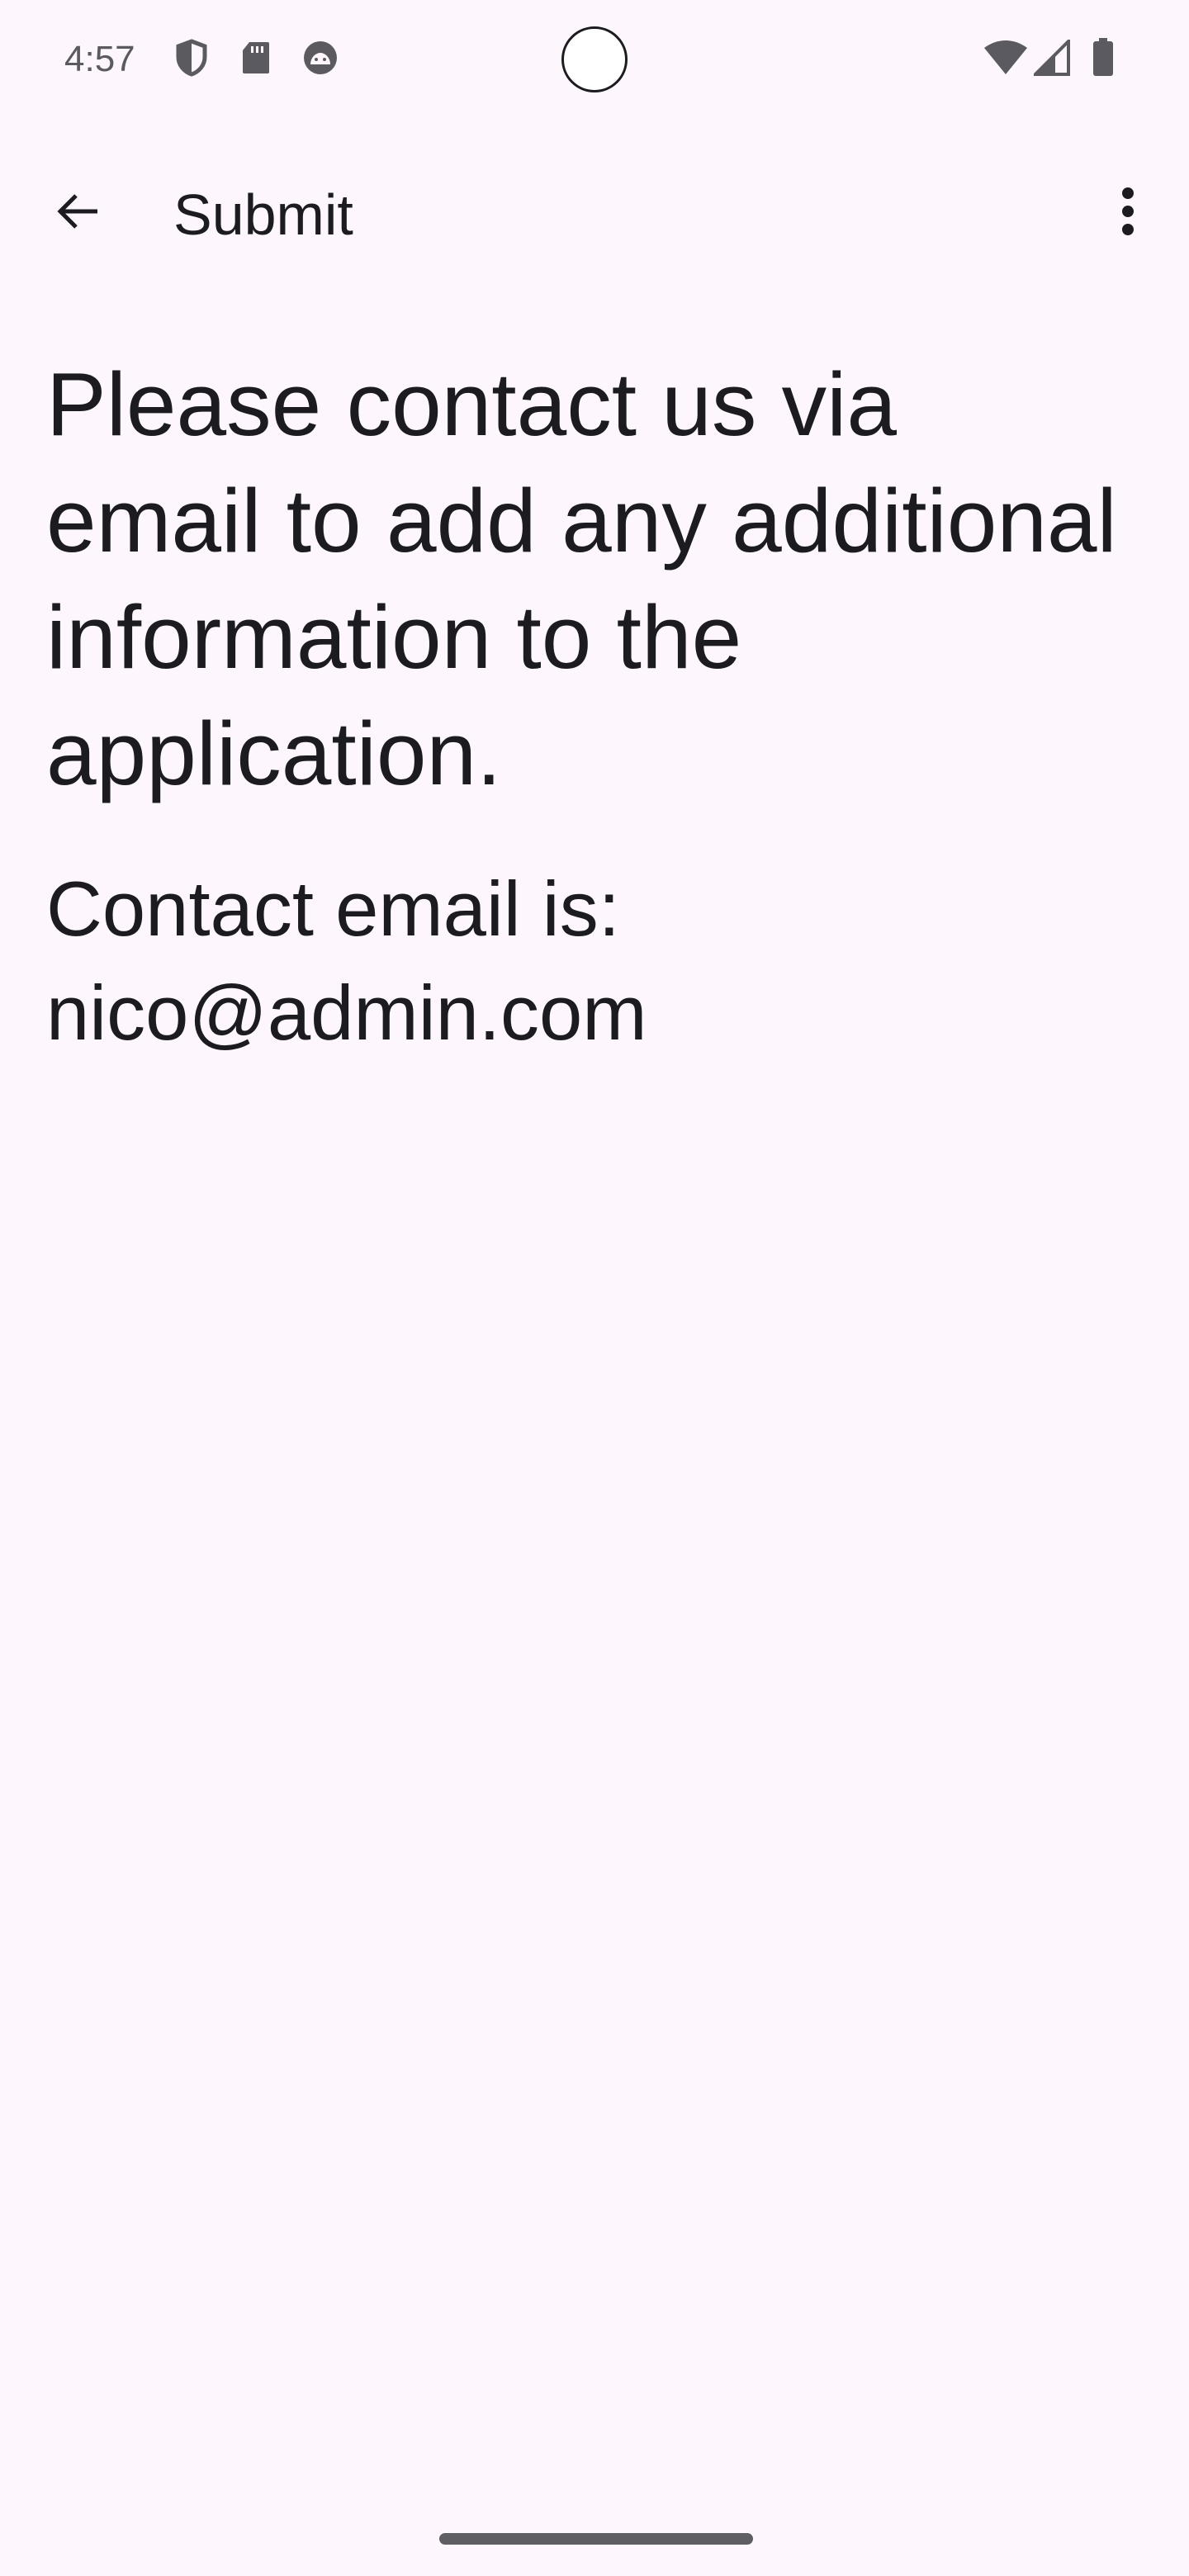  What do you see at coordinates (191, 58) in the screenshot?
I see `shield-icon` at bounding box center [191, 58].